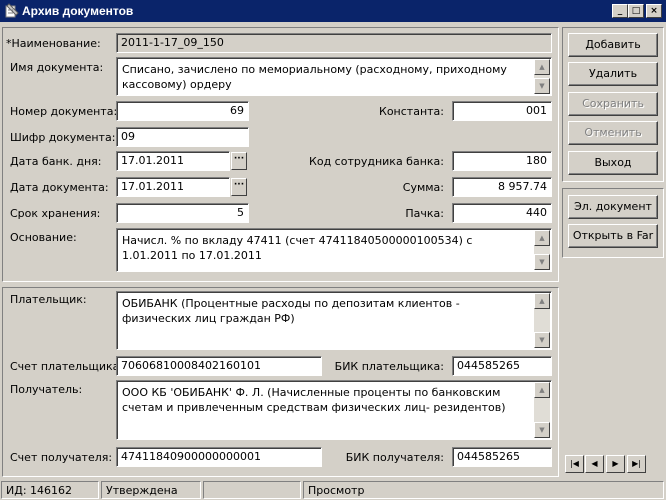 This screenshot has width=666, height=500. I want to click on basis-label: Основание:, so click(43, 237).